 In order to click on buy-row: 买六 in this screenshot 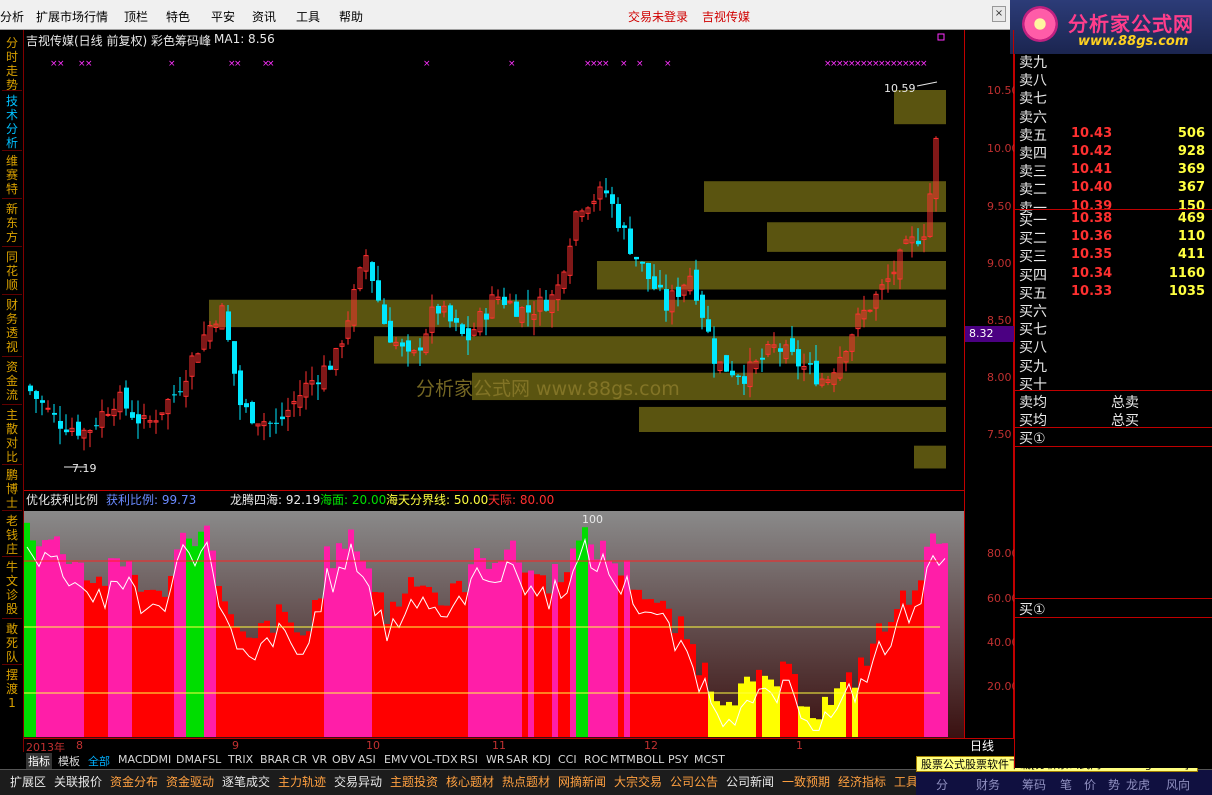, I will do `click(1114, 310)`.